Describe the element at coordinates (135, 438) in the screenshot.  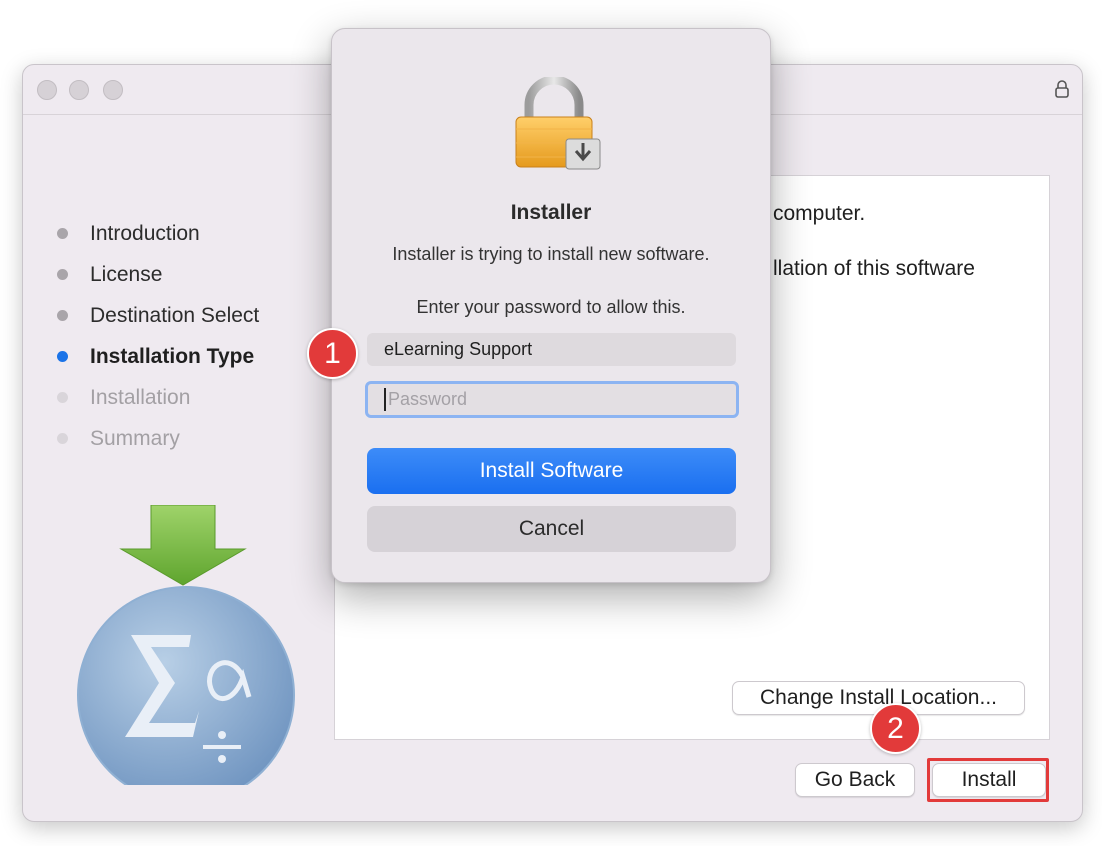
I see `step-label: Summary` at that location.